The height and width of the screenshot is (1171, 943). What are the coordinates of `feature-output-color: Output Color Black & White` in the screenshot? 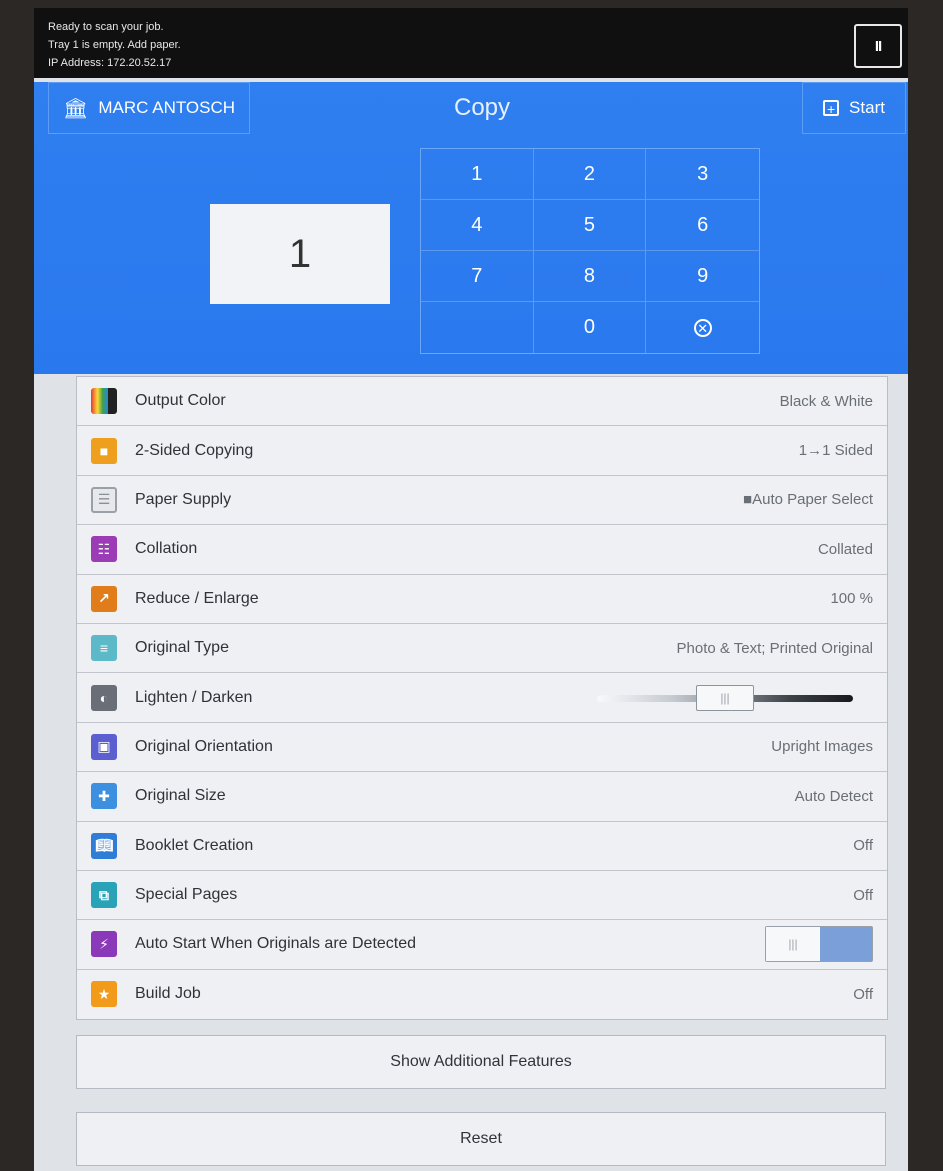 It's located at (482, 402).